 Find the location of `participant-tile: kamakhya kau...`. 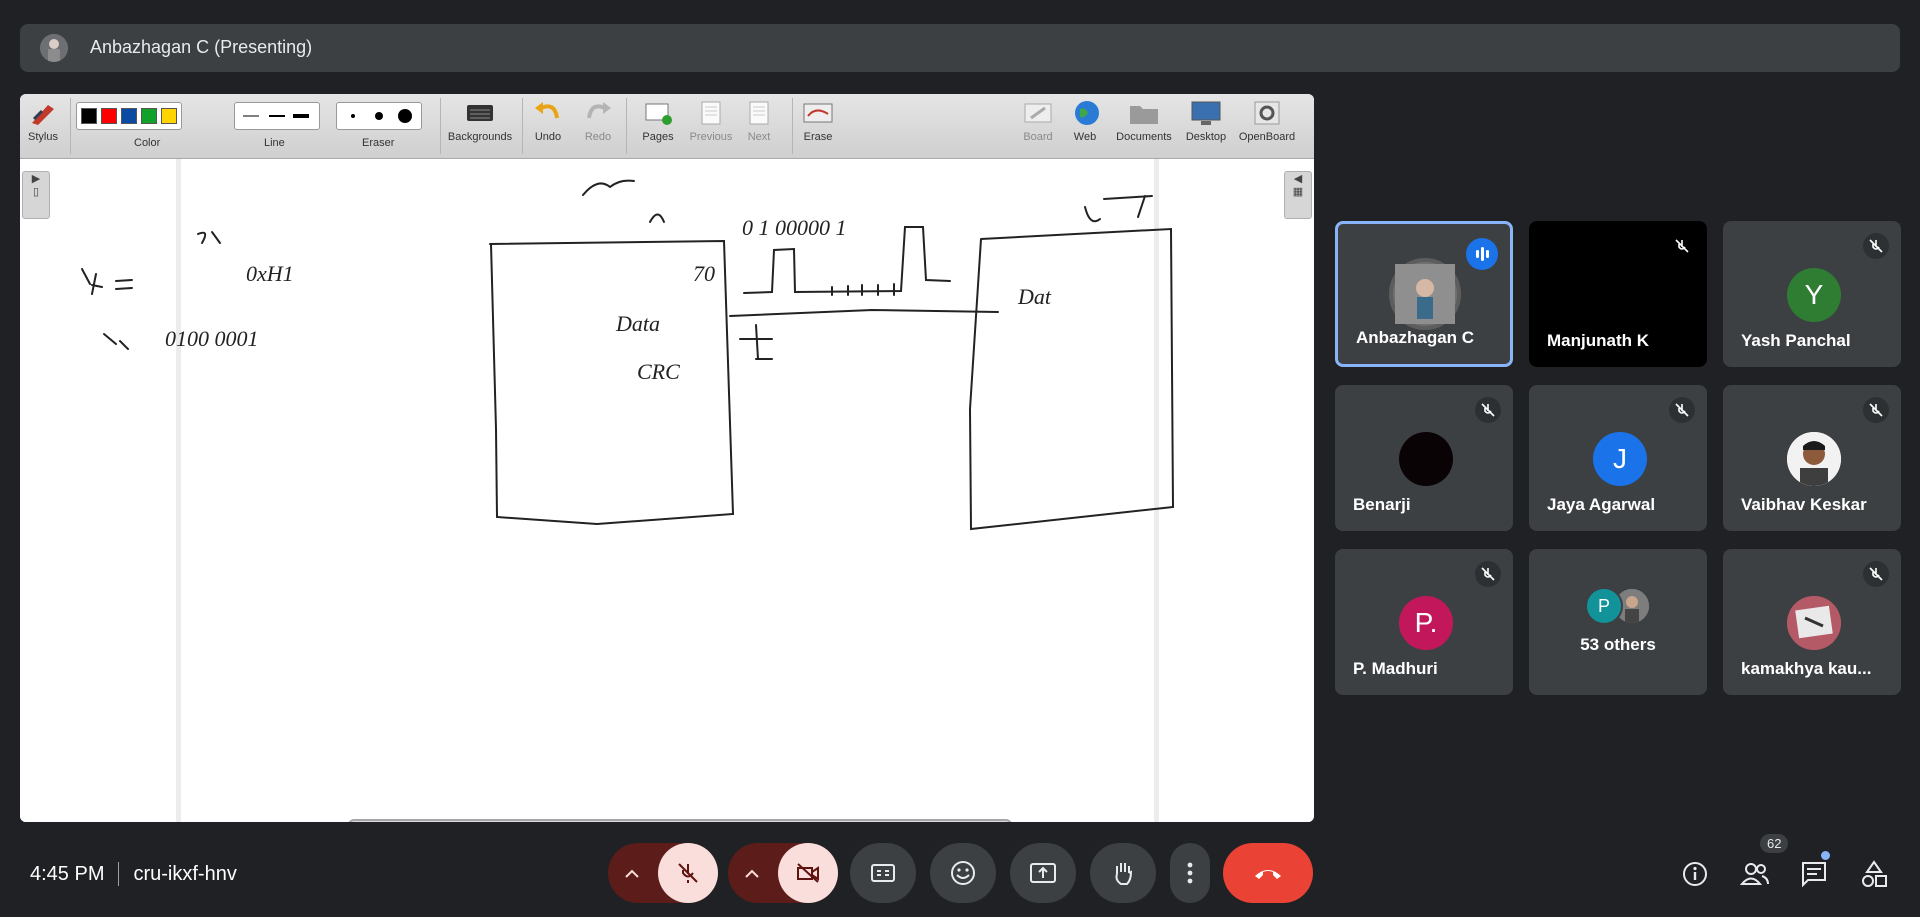

participant-tile: kamakhya kau... is located at coordinates (1812, 622).